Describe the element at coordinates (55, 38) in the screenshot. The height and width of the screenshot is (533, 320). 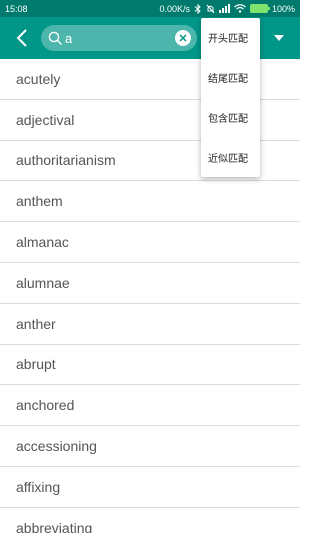
I see `search-icon` at that location.